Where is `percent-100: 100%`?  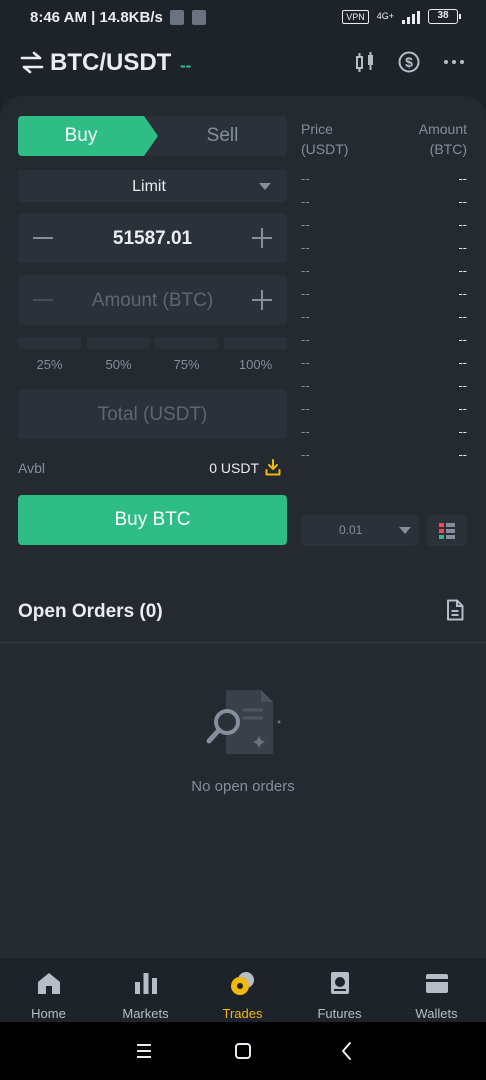
percent-100: 100% is located at coordinates (255, 357).